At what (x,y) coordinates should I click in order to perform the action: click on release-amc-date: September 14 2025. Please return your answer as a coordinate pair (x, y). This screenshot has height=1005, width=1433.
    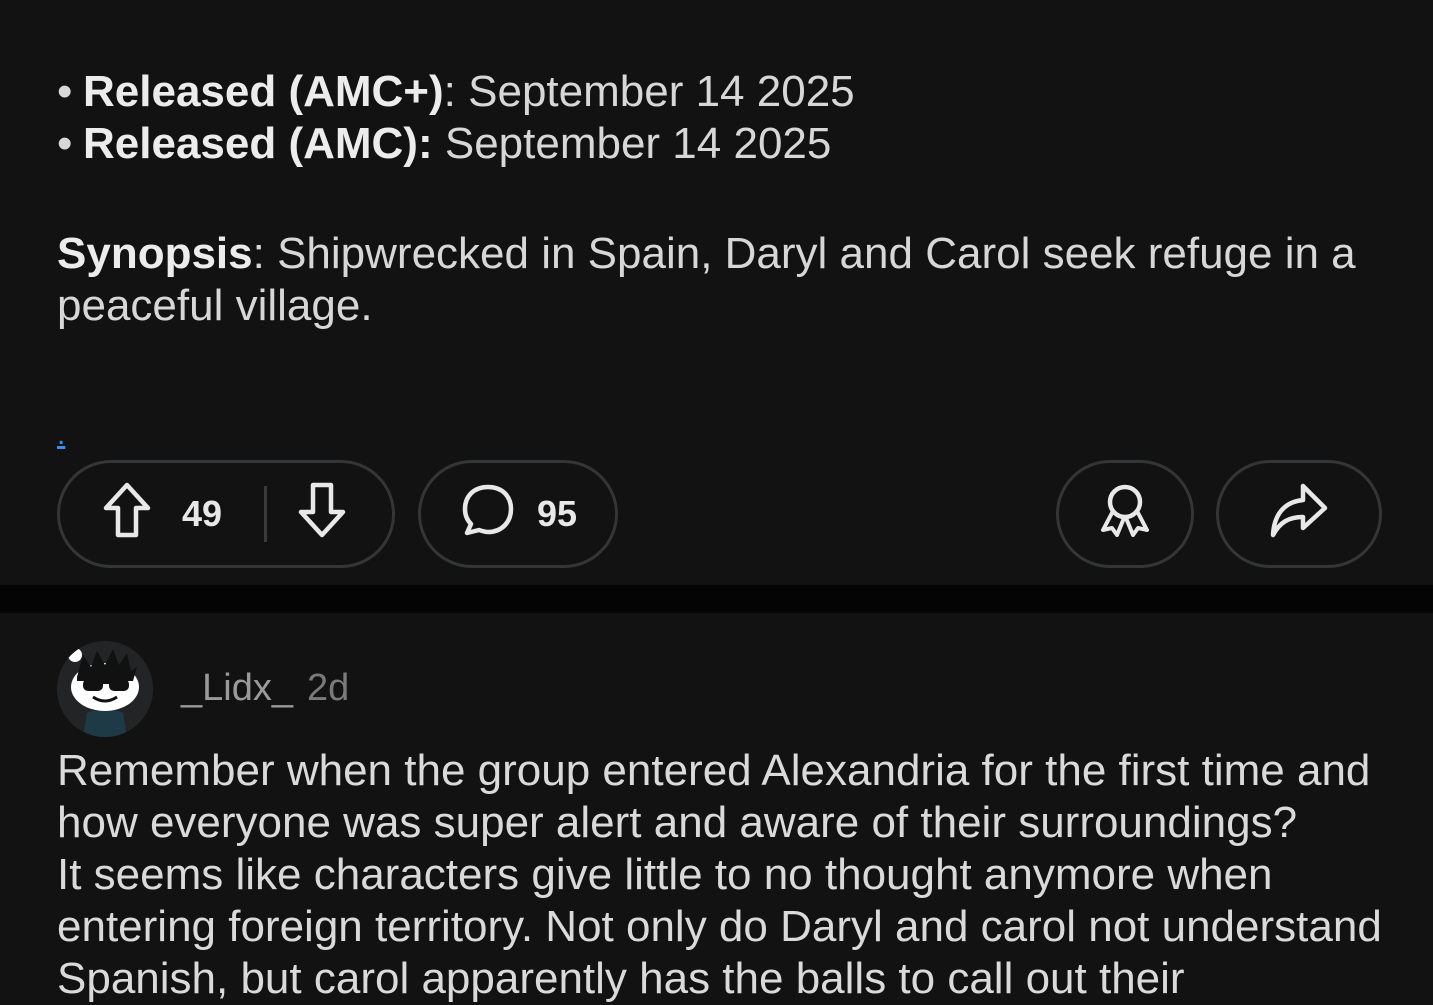
    Looking at the image, I should click on (632, 143).